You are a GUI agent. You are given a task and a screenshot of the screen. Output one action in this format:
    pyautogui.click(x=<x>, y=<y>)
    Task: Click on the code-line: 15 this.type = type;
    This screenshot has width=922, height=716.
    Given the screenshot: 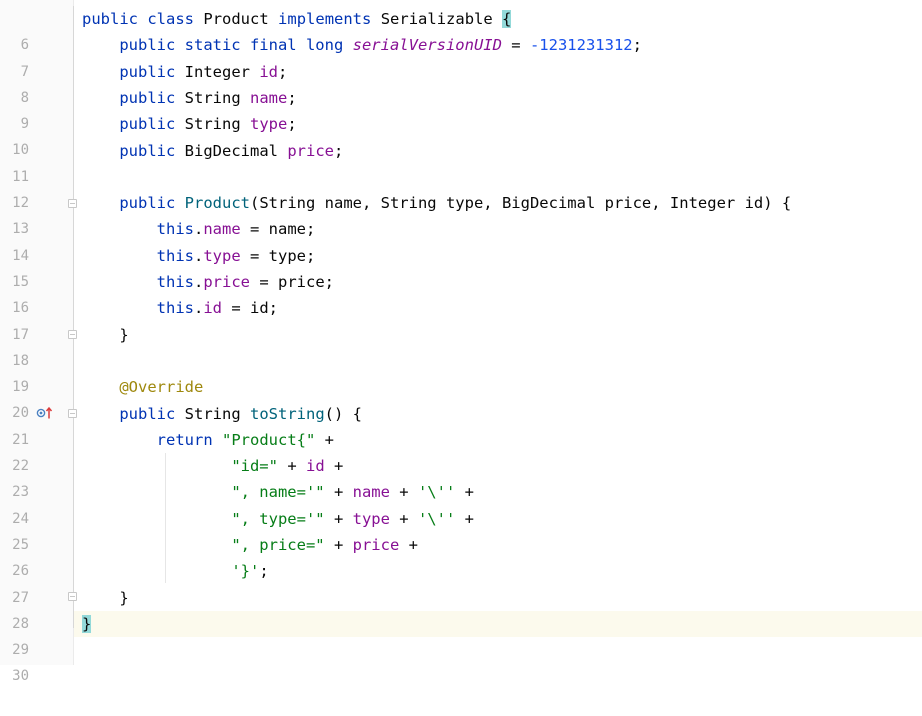 What is the action you would take?
    pyautogui.click(x=461, y=266)
    